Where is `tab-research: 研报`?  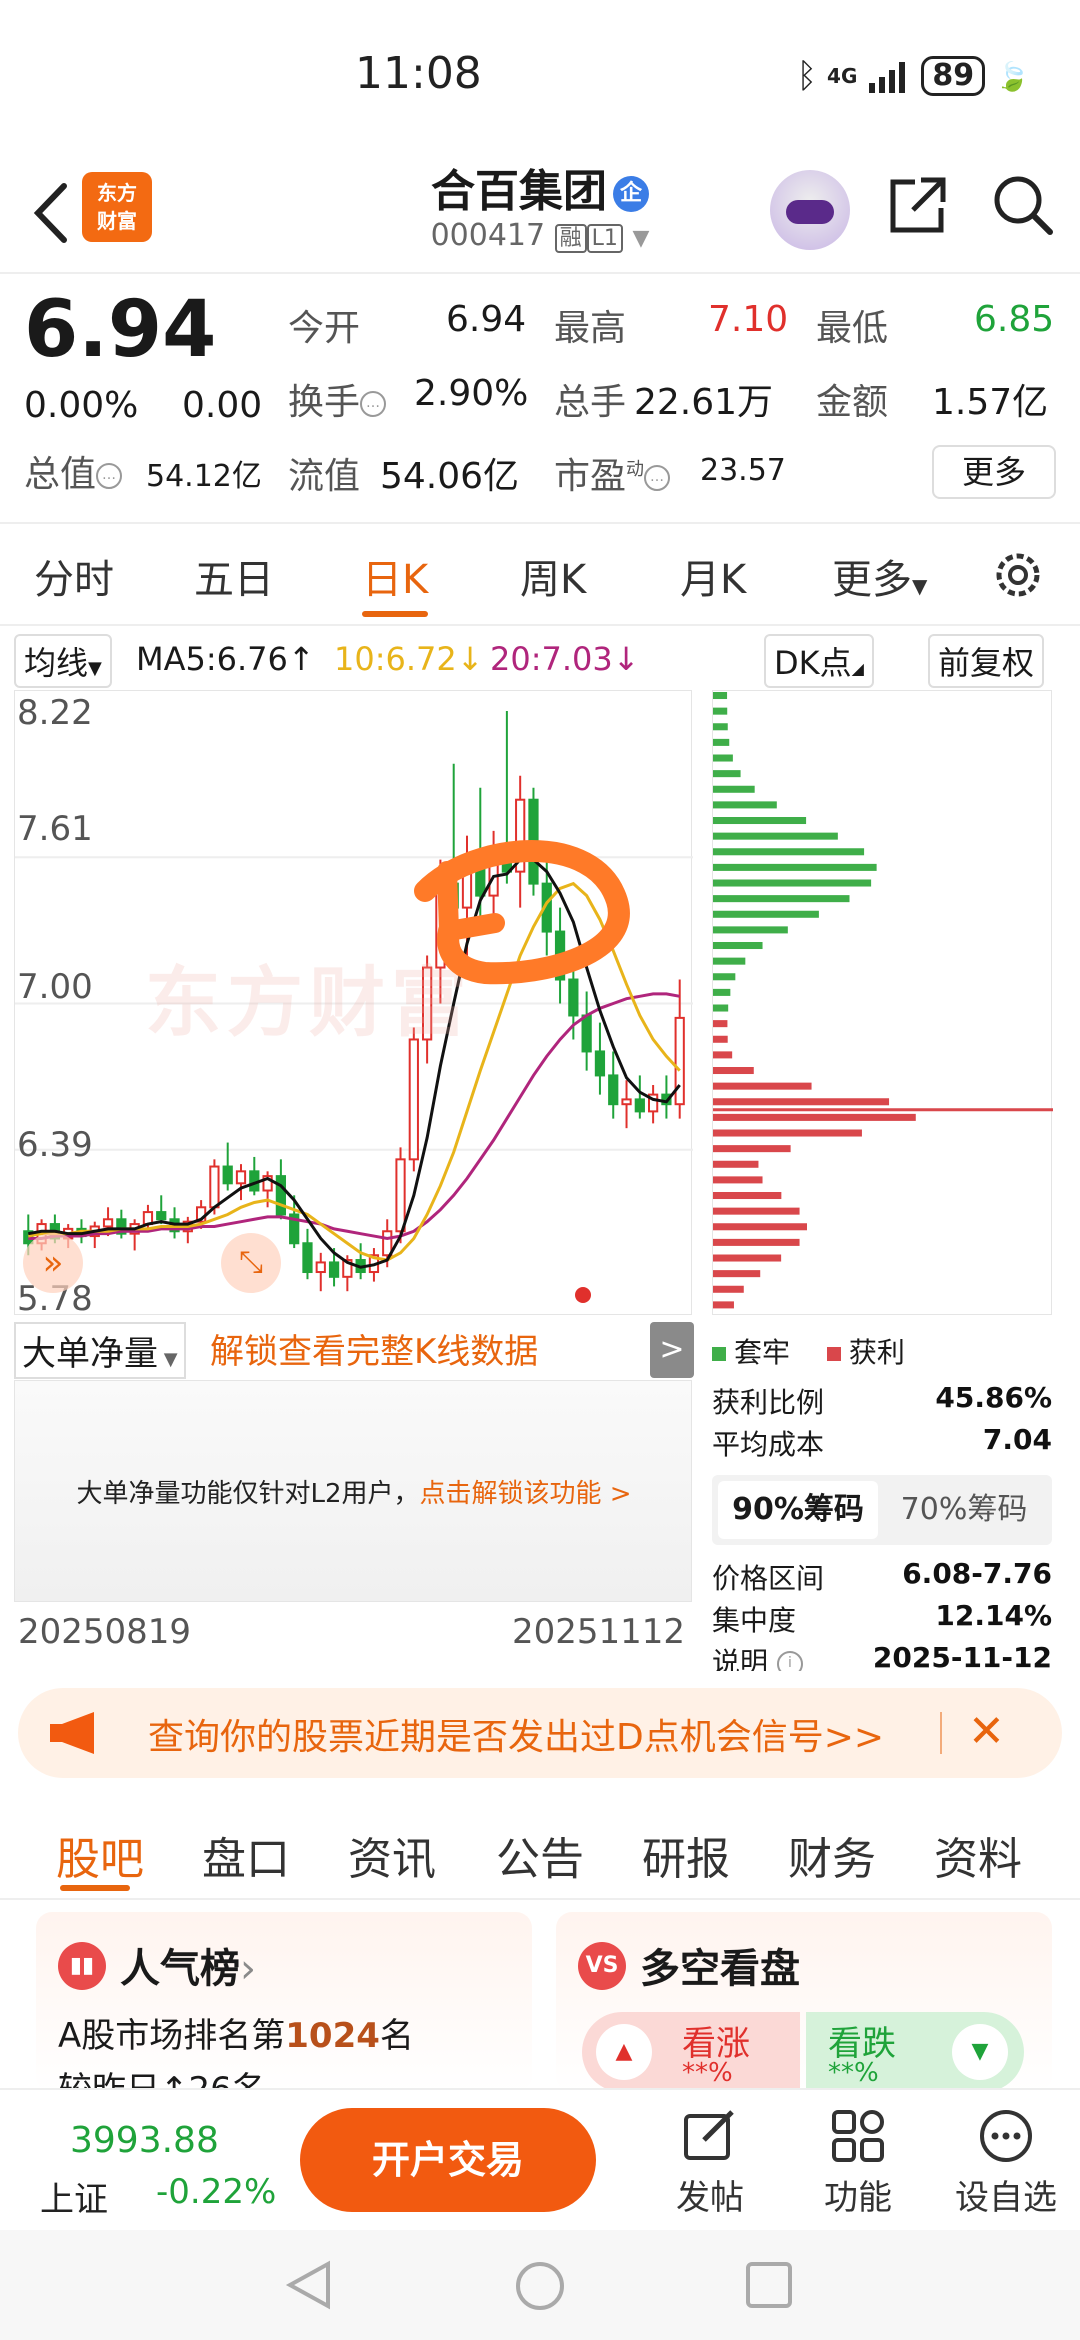 tab-research: 研报 is located at coordinates (686, 1855).